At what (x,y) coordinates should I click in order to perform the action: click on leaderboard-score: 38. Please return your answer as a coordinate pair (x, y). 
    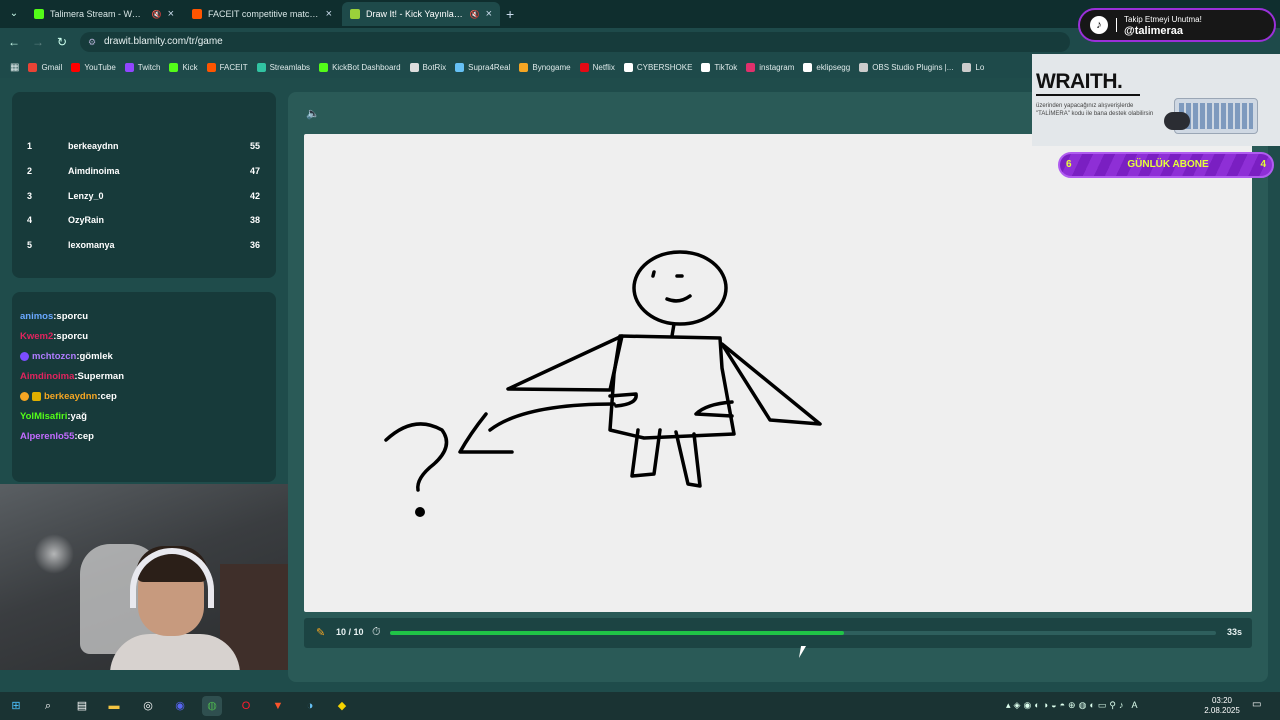
    Looking at the image, I should click on (254, 220).